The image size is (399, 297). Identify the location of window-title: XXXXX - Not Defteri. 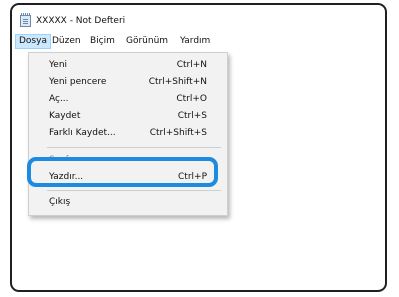
(81, 21).